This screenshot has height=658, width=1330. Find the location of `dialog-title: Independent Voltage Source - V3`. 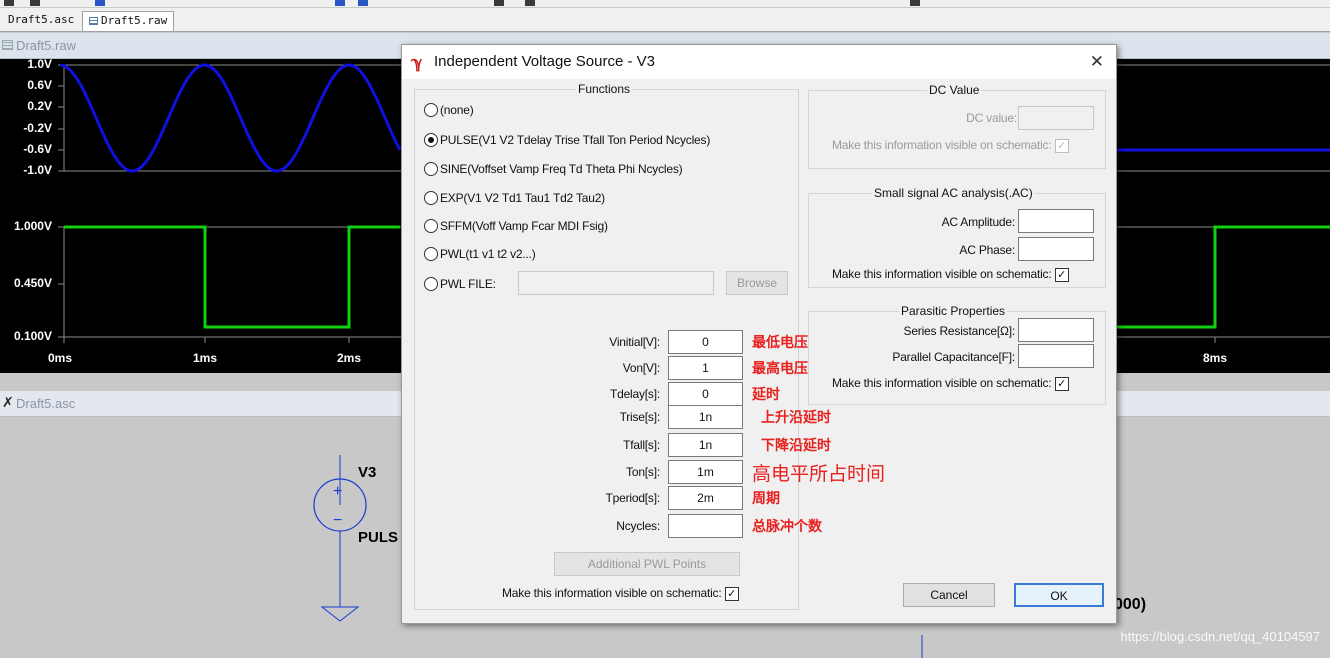

dialog-title: Independent Voltage Source - V3 is located at coordinates (545, 61).